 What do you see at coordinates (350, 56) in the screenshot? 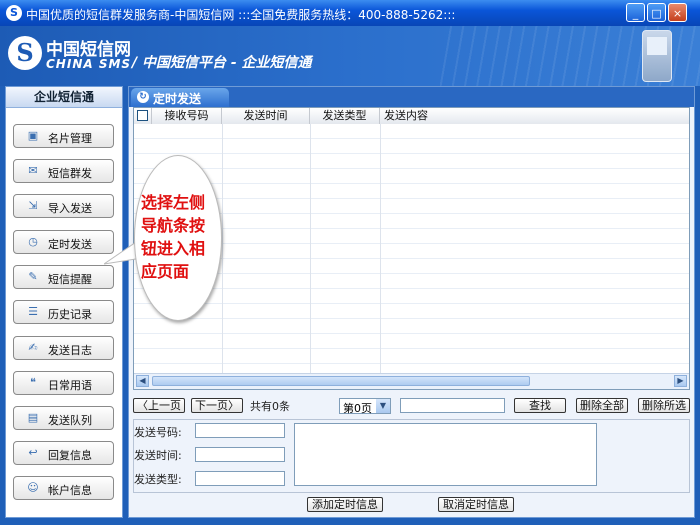
I see `header-banner: S 中国短信网 CHINA SMS / 中国短信平台 - 企业短信通` at bounding box center [350, 56].